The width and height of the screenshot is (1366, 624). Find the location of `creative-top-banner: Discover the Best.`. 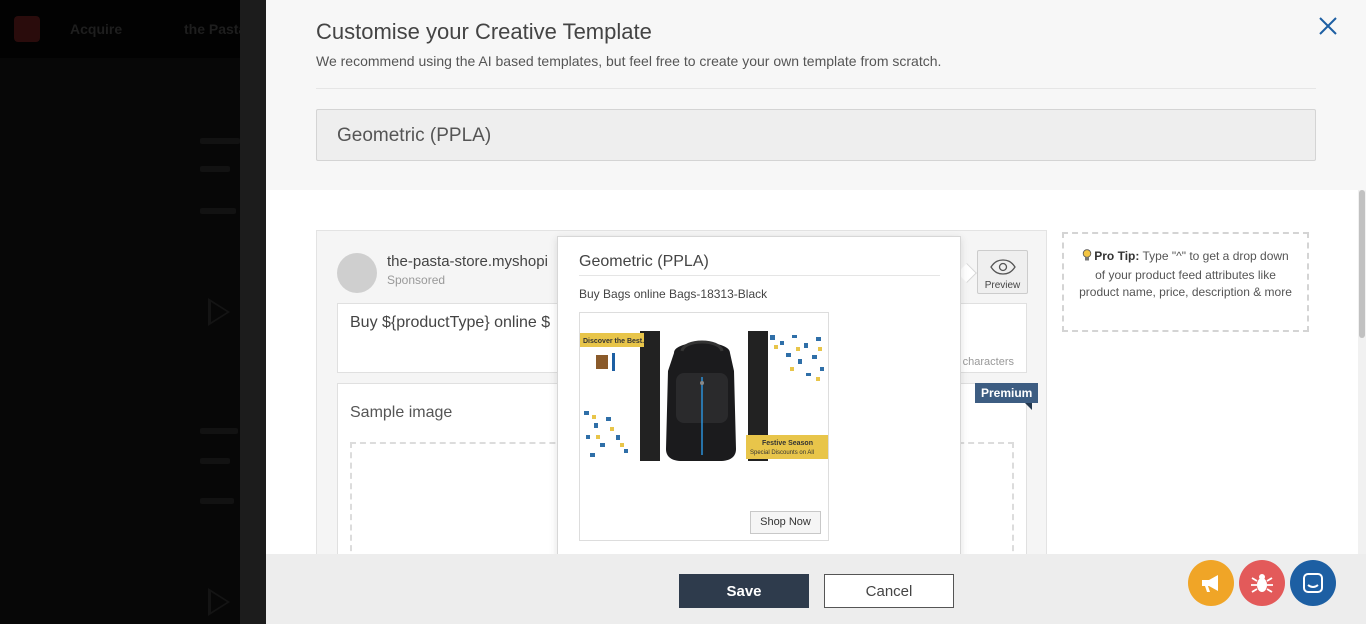

creative-top-banner: Discover the Best. is located at coordinates (613, 341).